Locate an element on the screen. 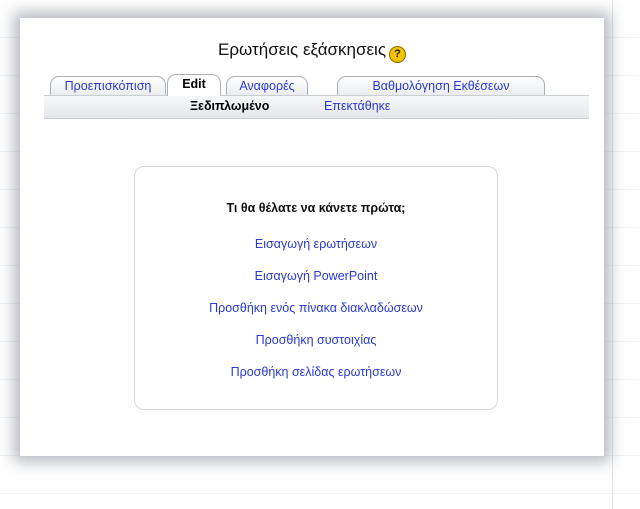 Image resolution: width=640 pixels, height=509 pixels. page-title: Ερωτήσεις εξάσκησεις? is located at coordinates (312, 51).